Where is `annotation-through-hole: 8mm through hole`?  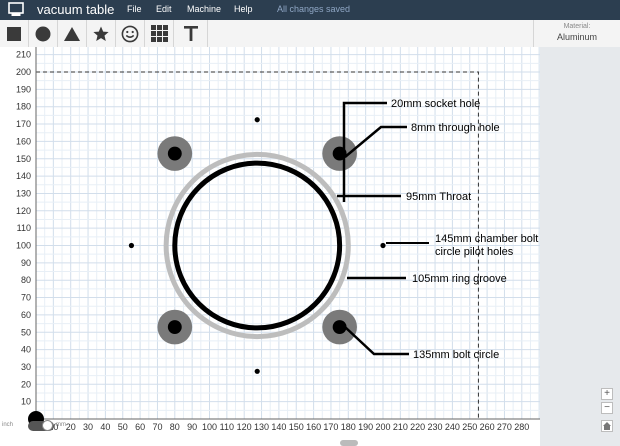 annotation-through-hole: 8mm through hole is located at coordinates (422, 140).